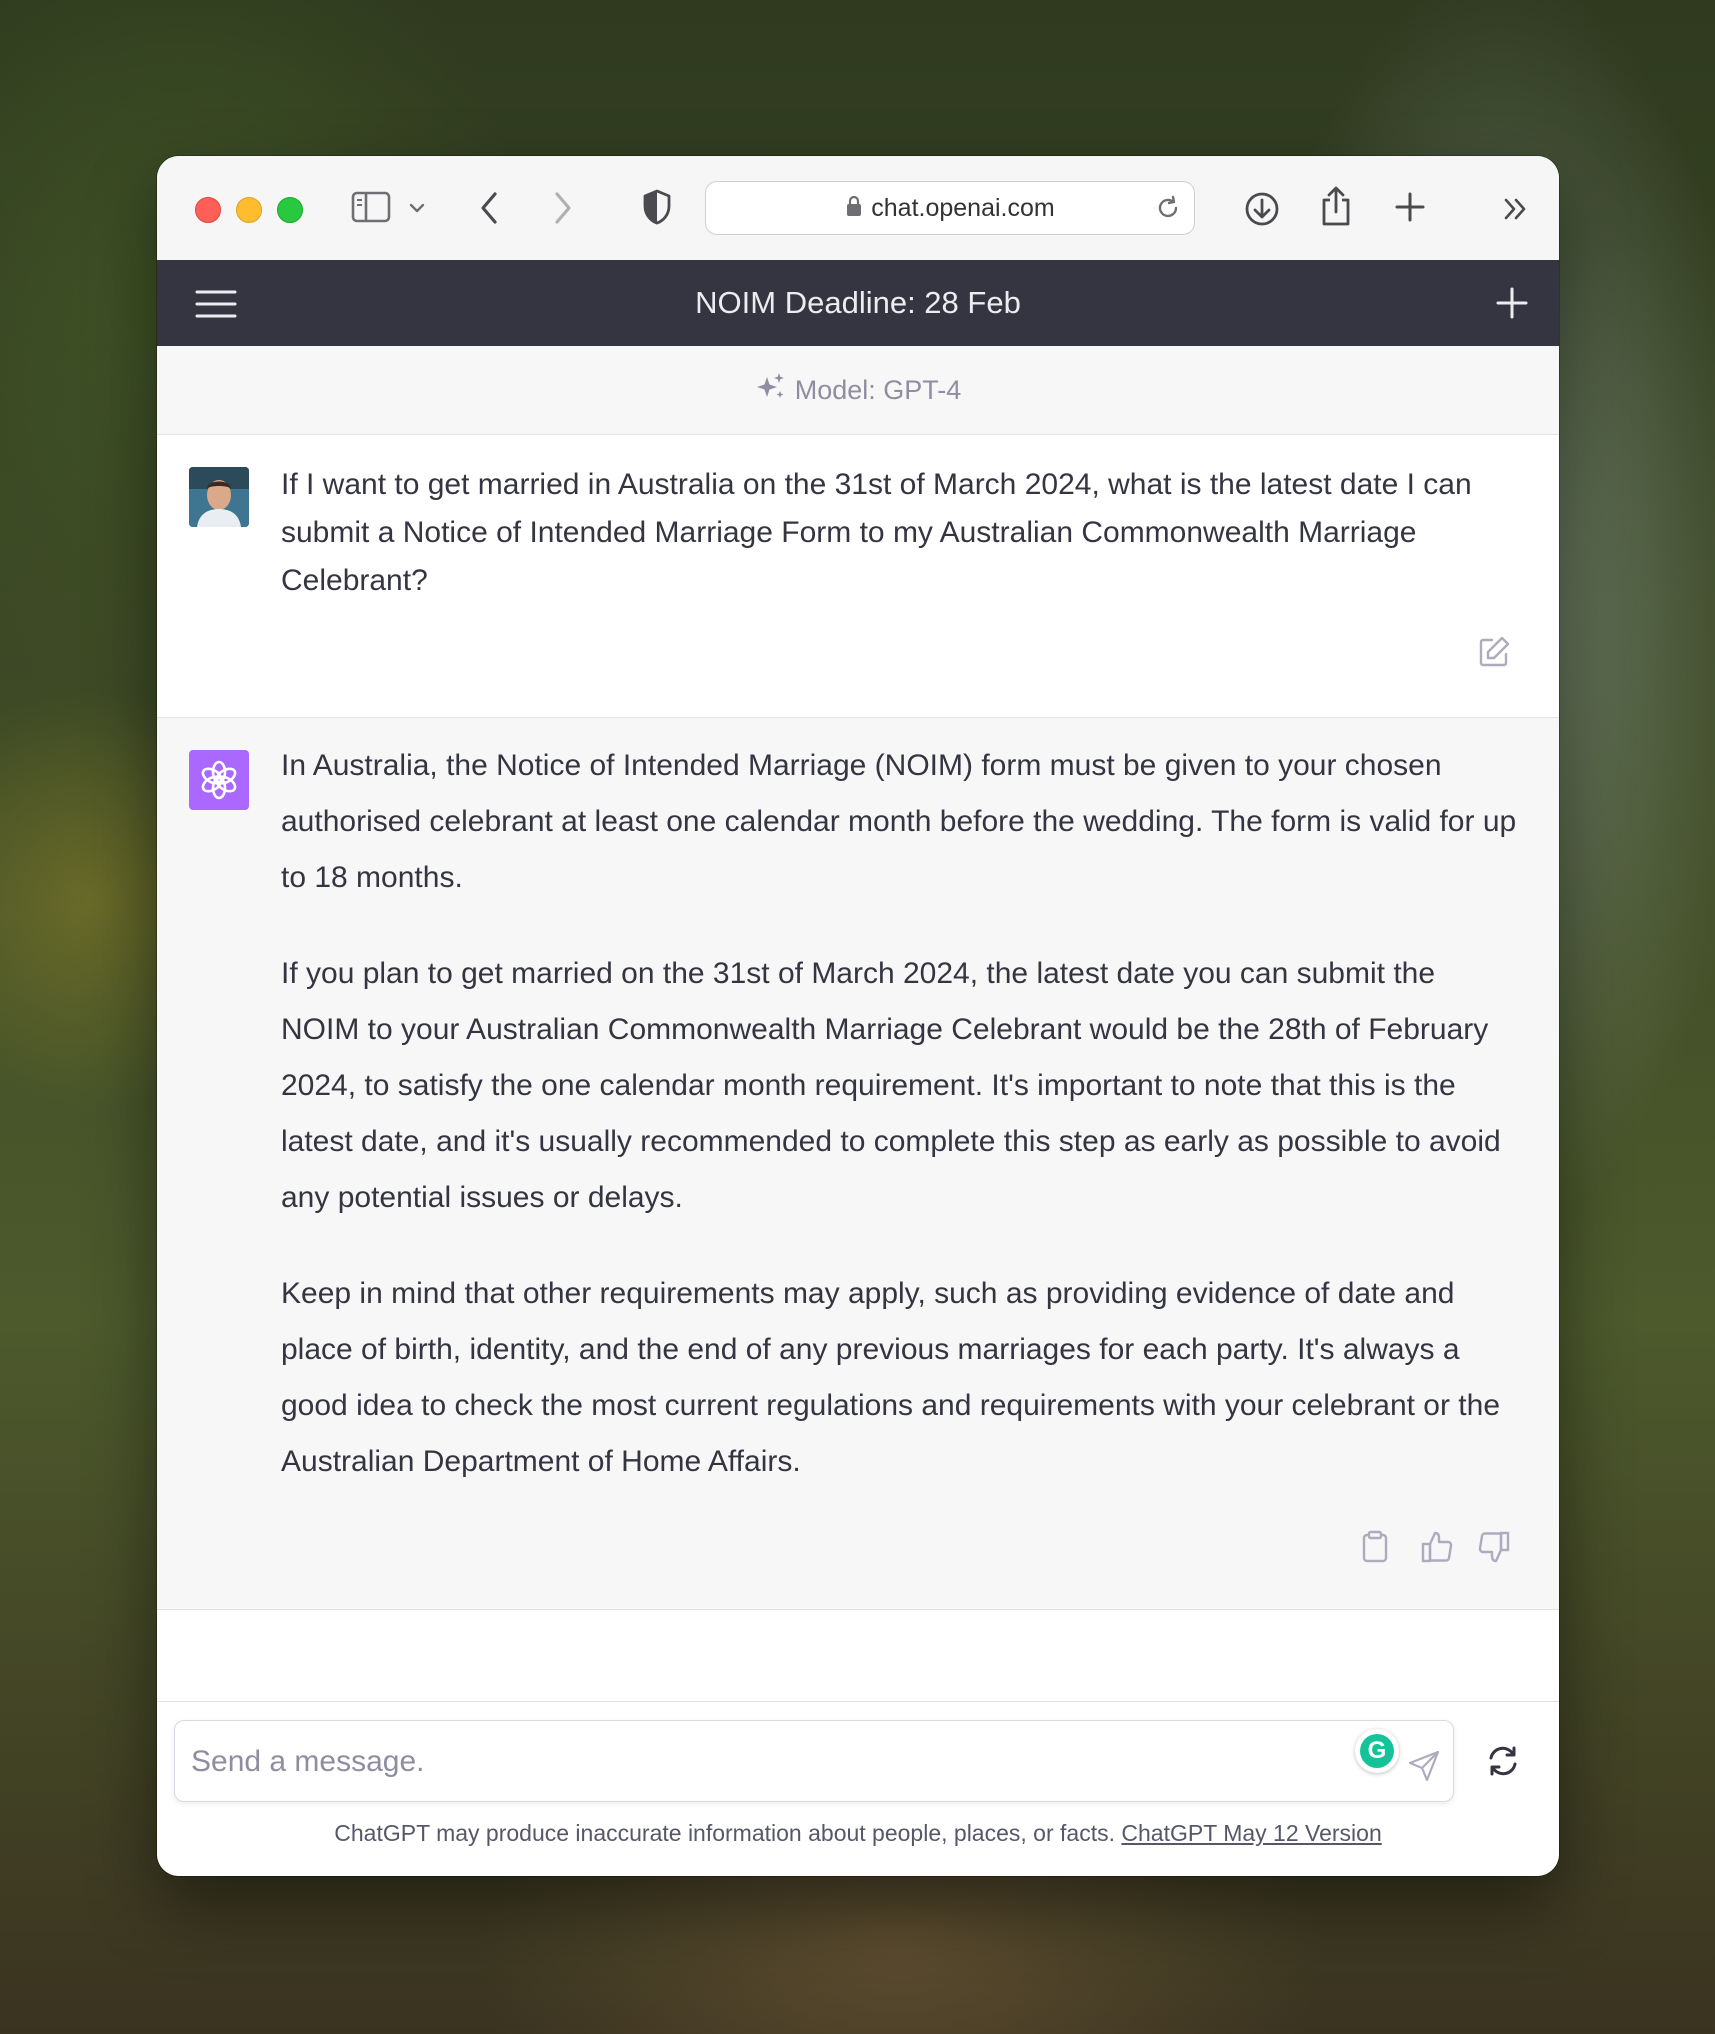 This screenshot has height=2034, width=1715. I want to click on close-window-button, so click(208, 210).